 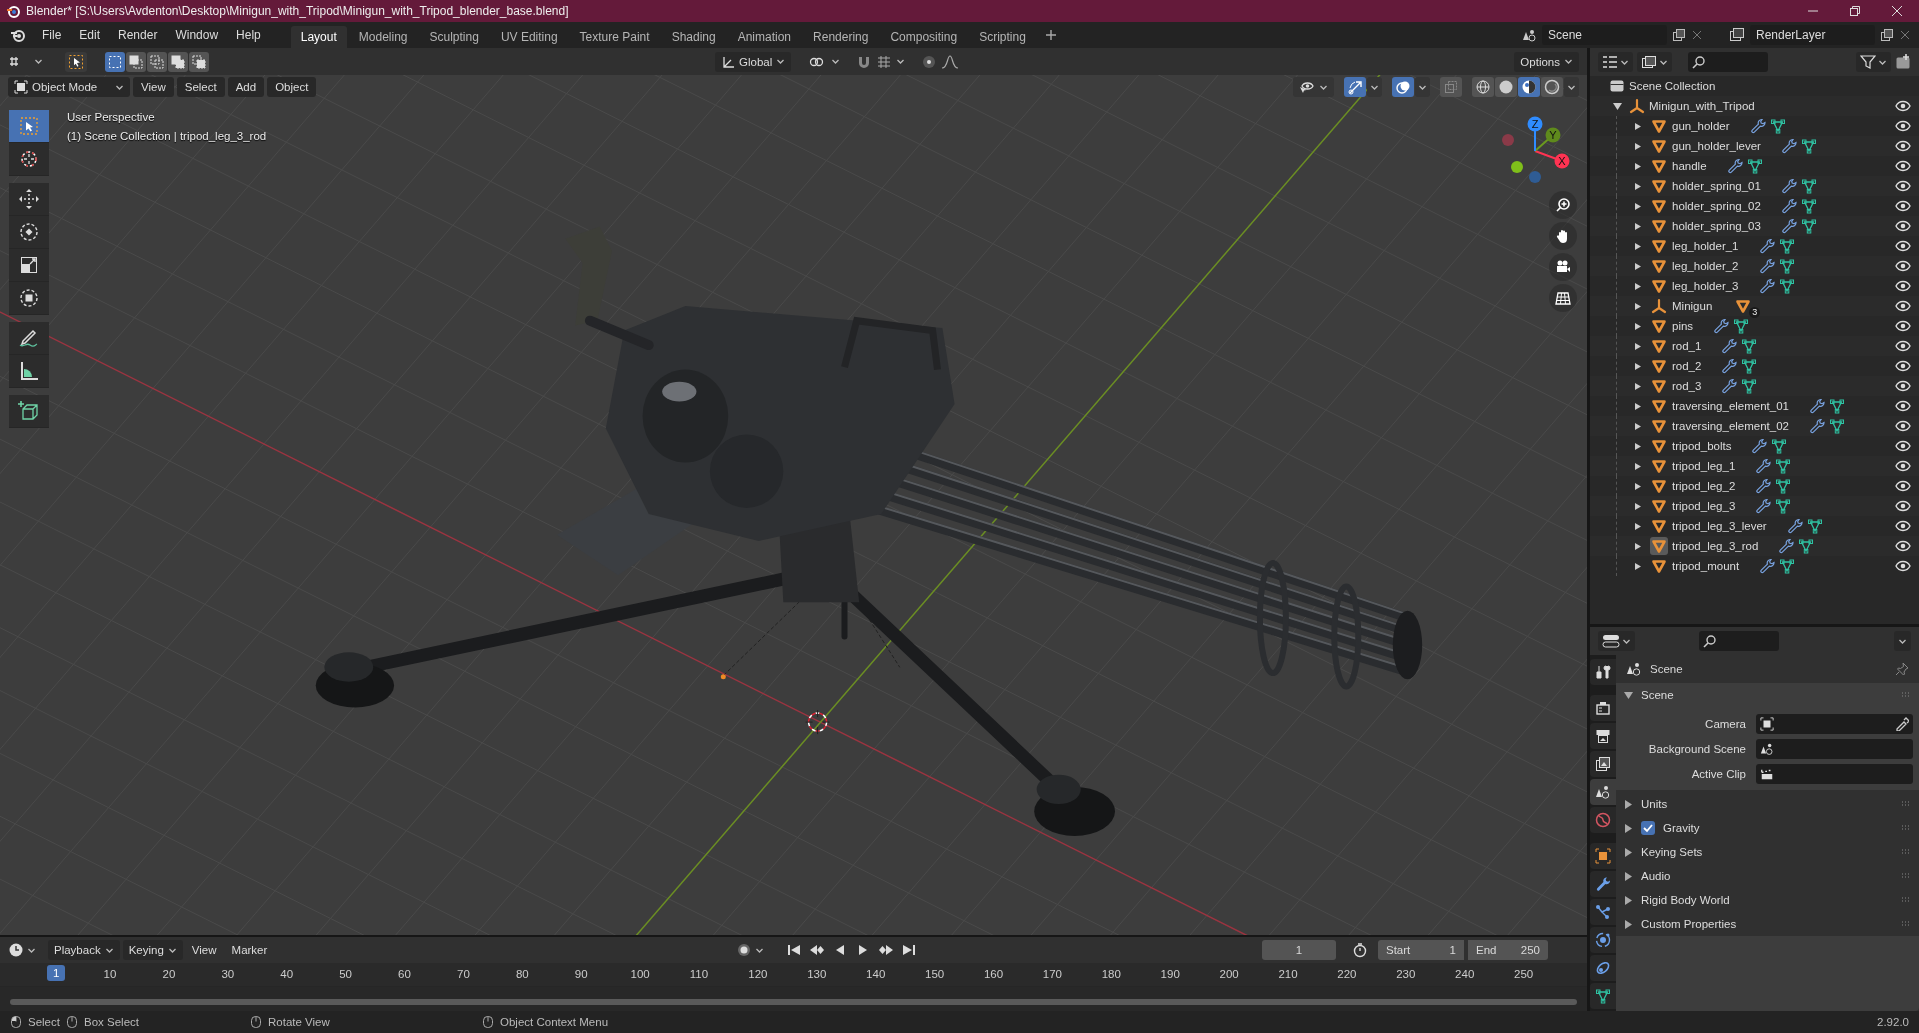 I want to click on menu-item: Window, so click(x=197, y=35).